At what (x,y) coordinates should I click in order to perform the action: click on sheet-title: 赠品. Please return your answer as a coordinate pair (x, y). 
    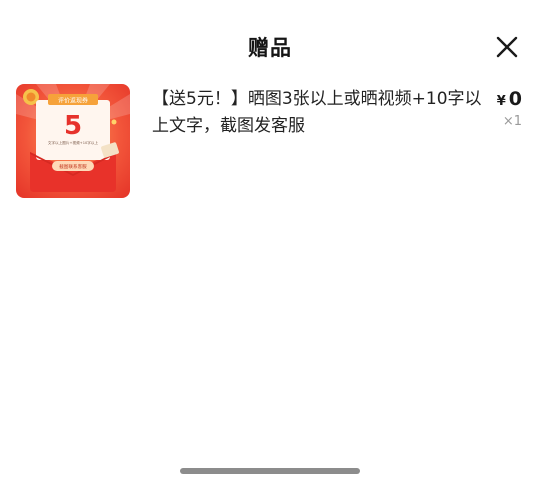
    Looking at the image, I should click on (270, 48).